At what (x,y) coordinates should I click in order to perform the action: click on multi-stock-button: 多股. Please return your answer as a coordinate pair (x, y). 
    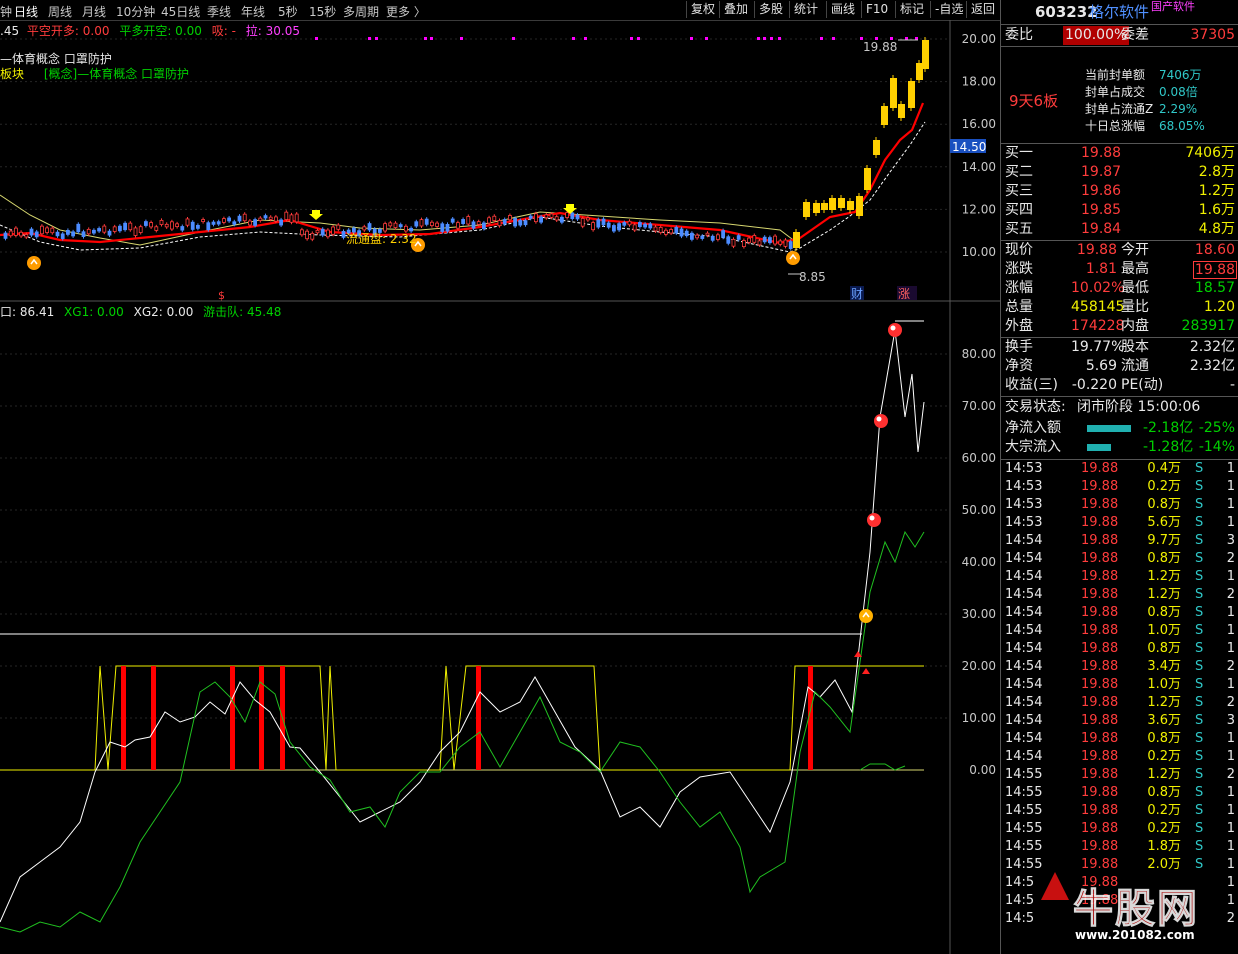
    Looking at the image, I should click on (770, 9).